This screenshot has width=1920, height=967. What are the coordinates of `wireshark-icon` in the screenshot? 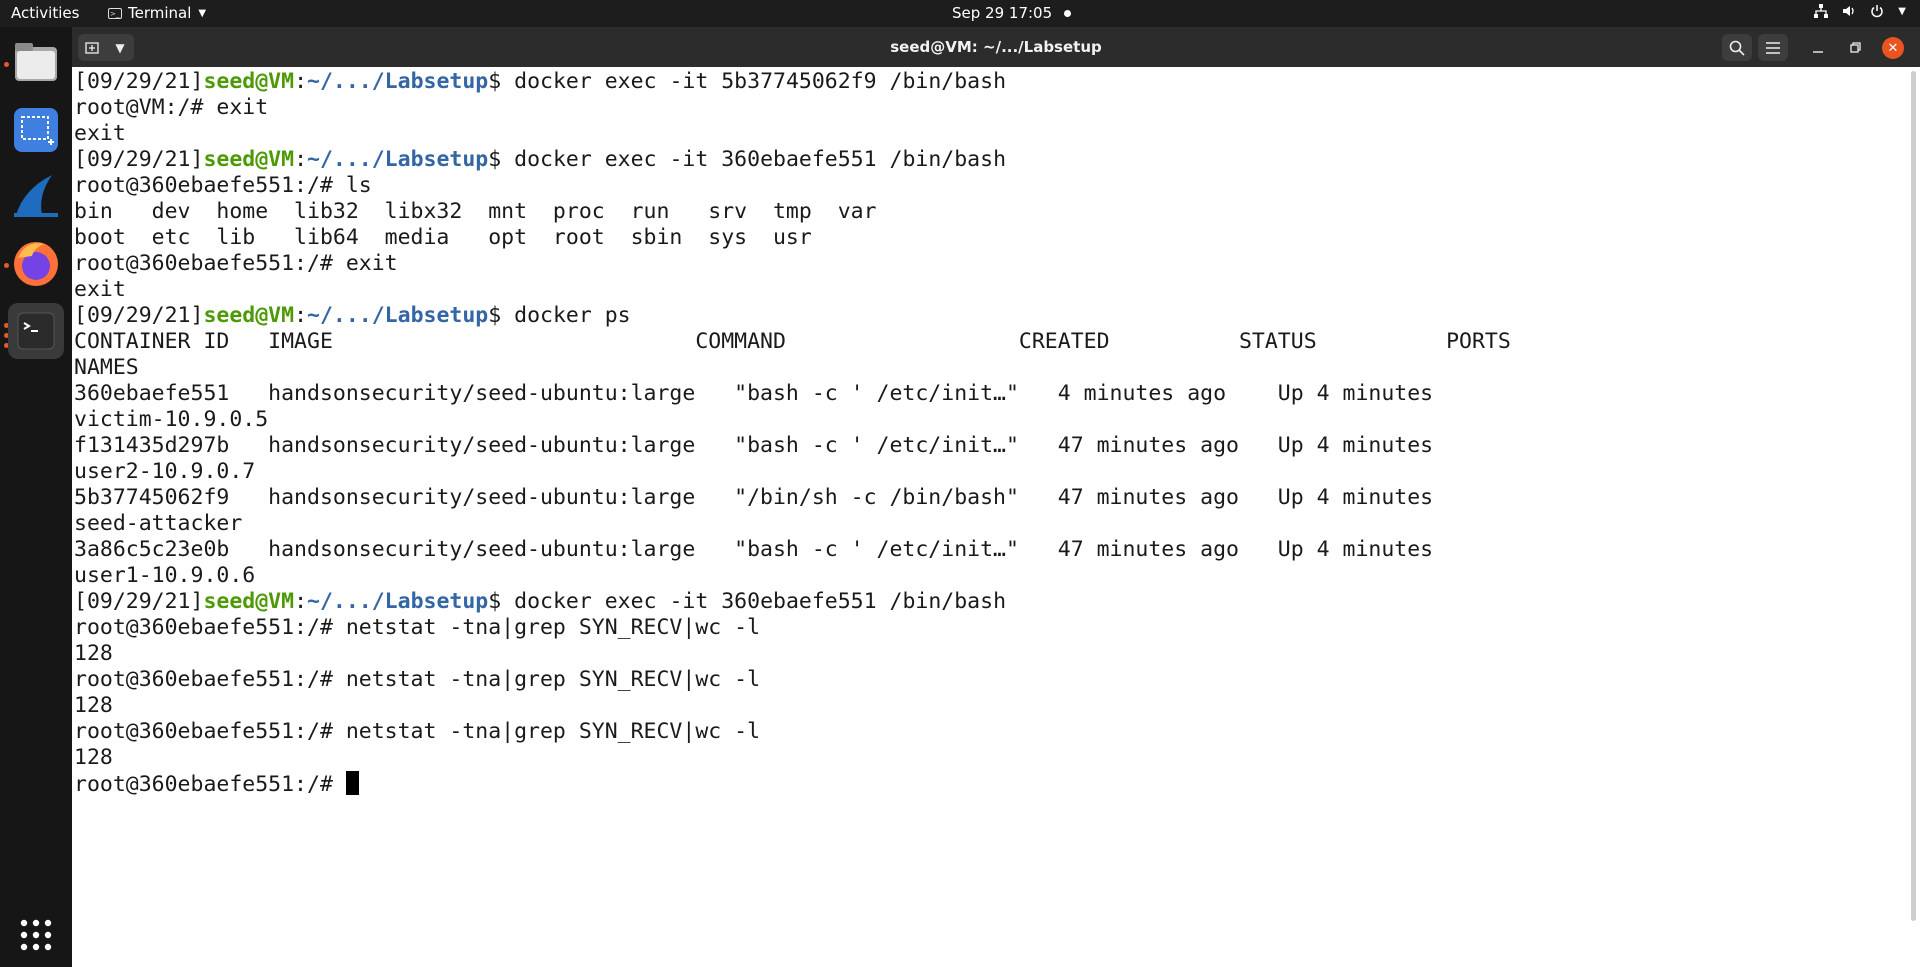 It's located at (36, 197).